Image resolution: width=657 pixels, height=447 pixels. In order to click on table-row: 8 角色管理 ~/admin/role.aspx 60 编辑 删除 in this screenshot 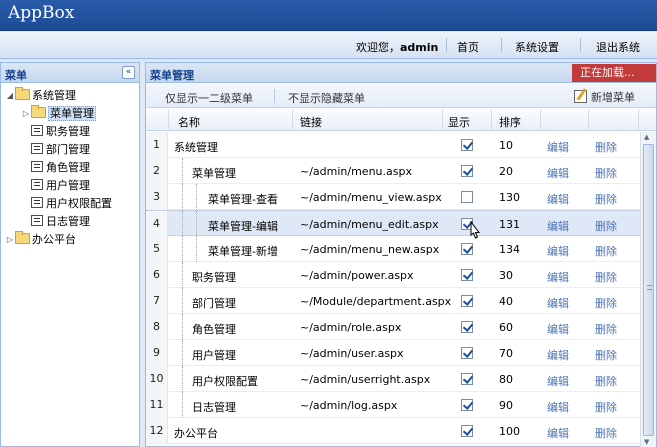, I will do `click(393, 327)`.